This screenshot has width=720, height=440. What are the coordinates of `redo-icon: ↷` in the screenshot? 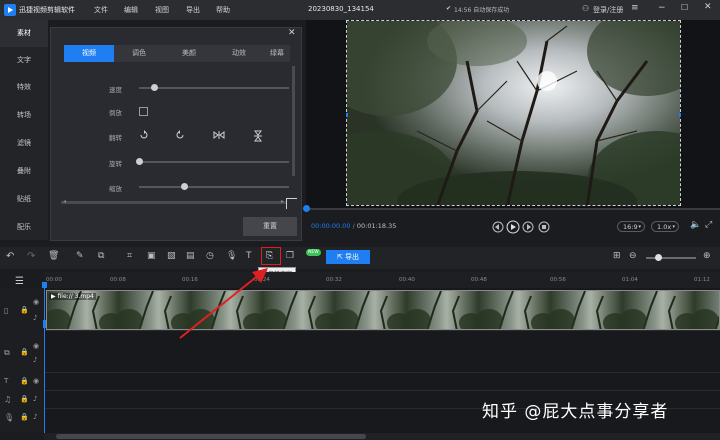 It's located at (34, 258).